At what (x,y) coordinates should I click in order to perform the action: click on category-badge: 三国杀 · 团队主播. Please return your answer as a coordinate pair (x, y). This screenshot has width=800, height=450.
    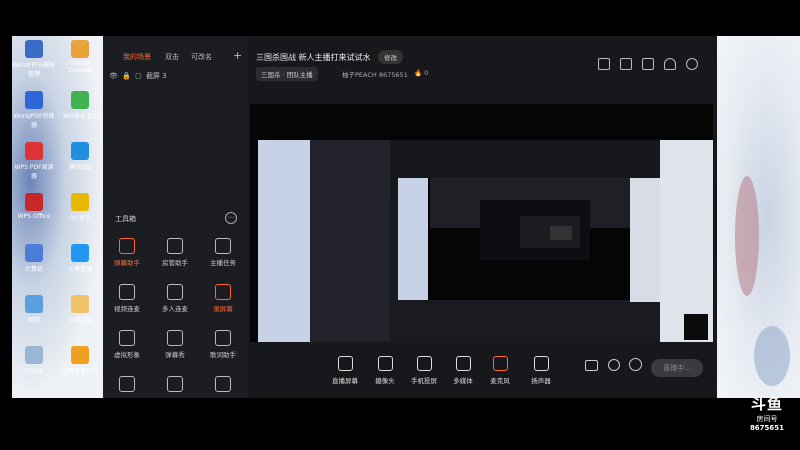
    Looking at the image, I should click on (287, 74).